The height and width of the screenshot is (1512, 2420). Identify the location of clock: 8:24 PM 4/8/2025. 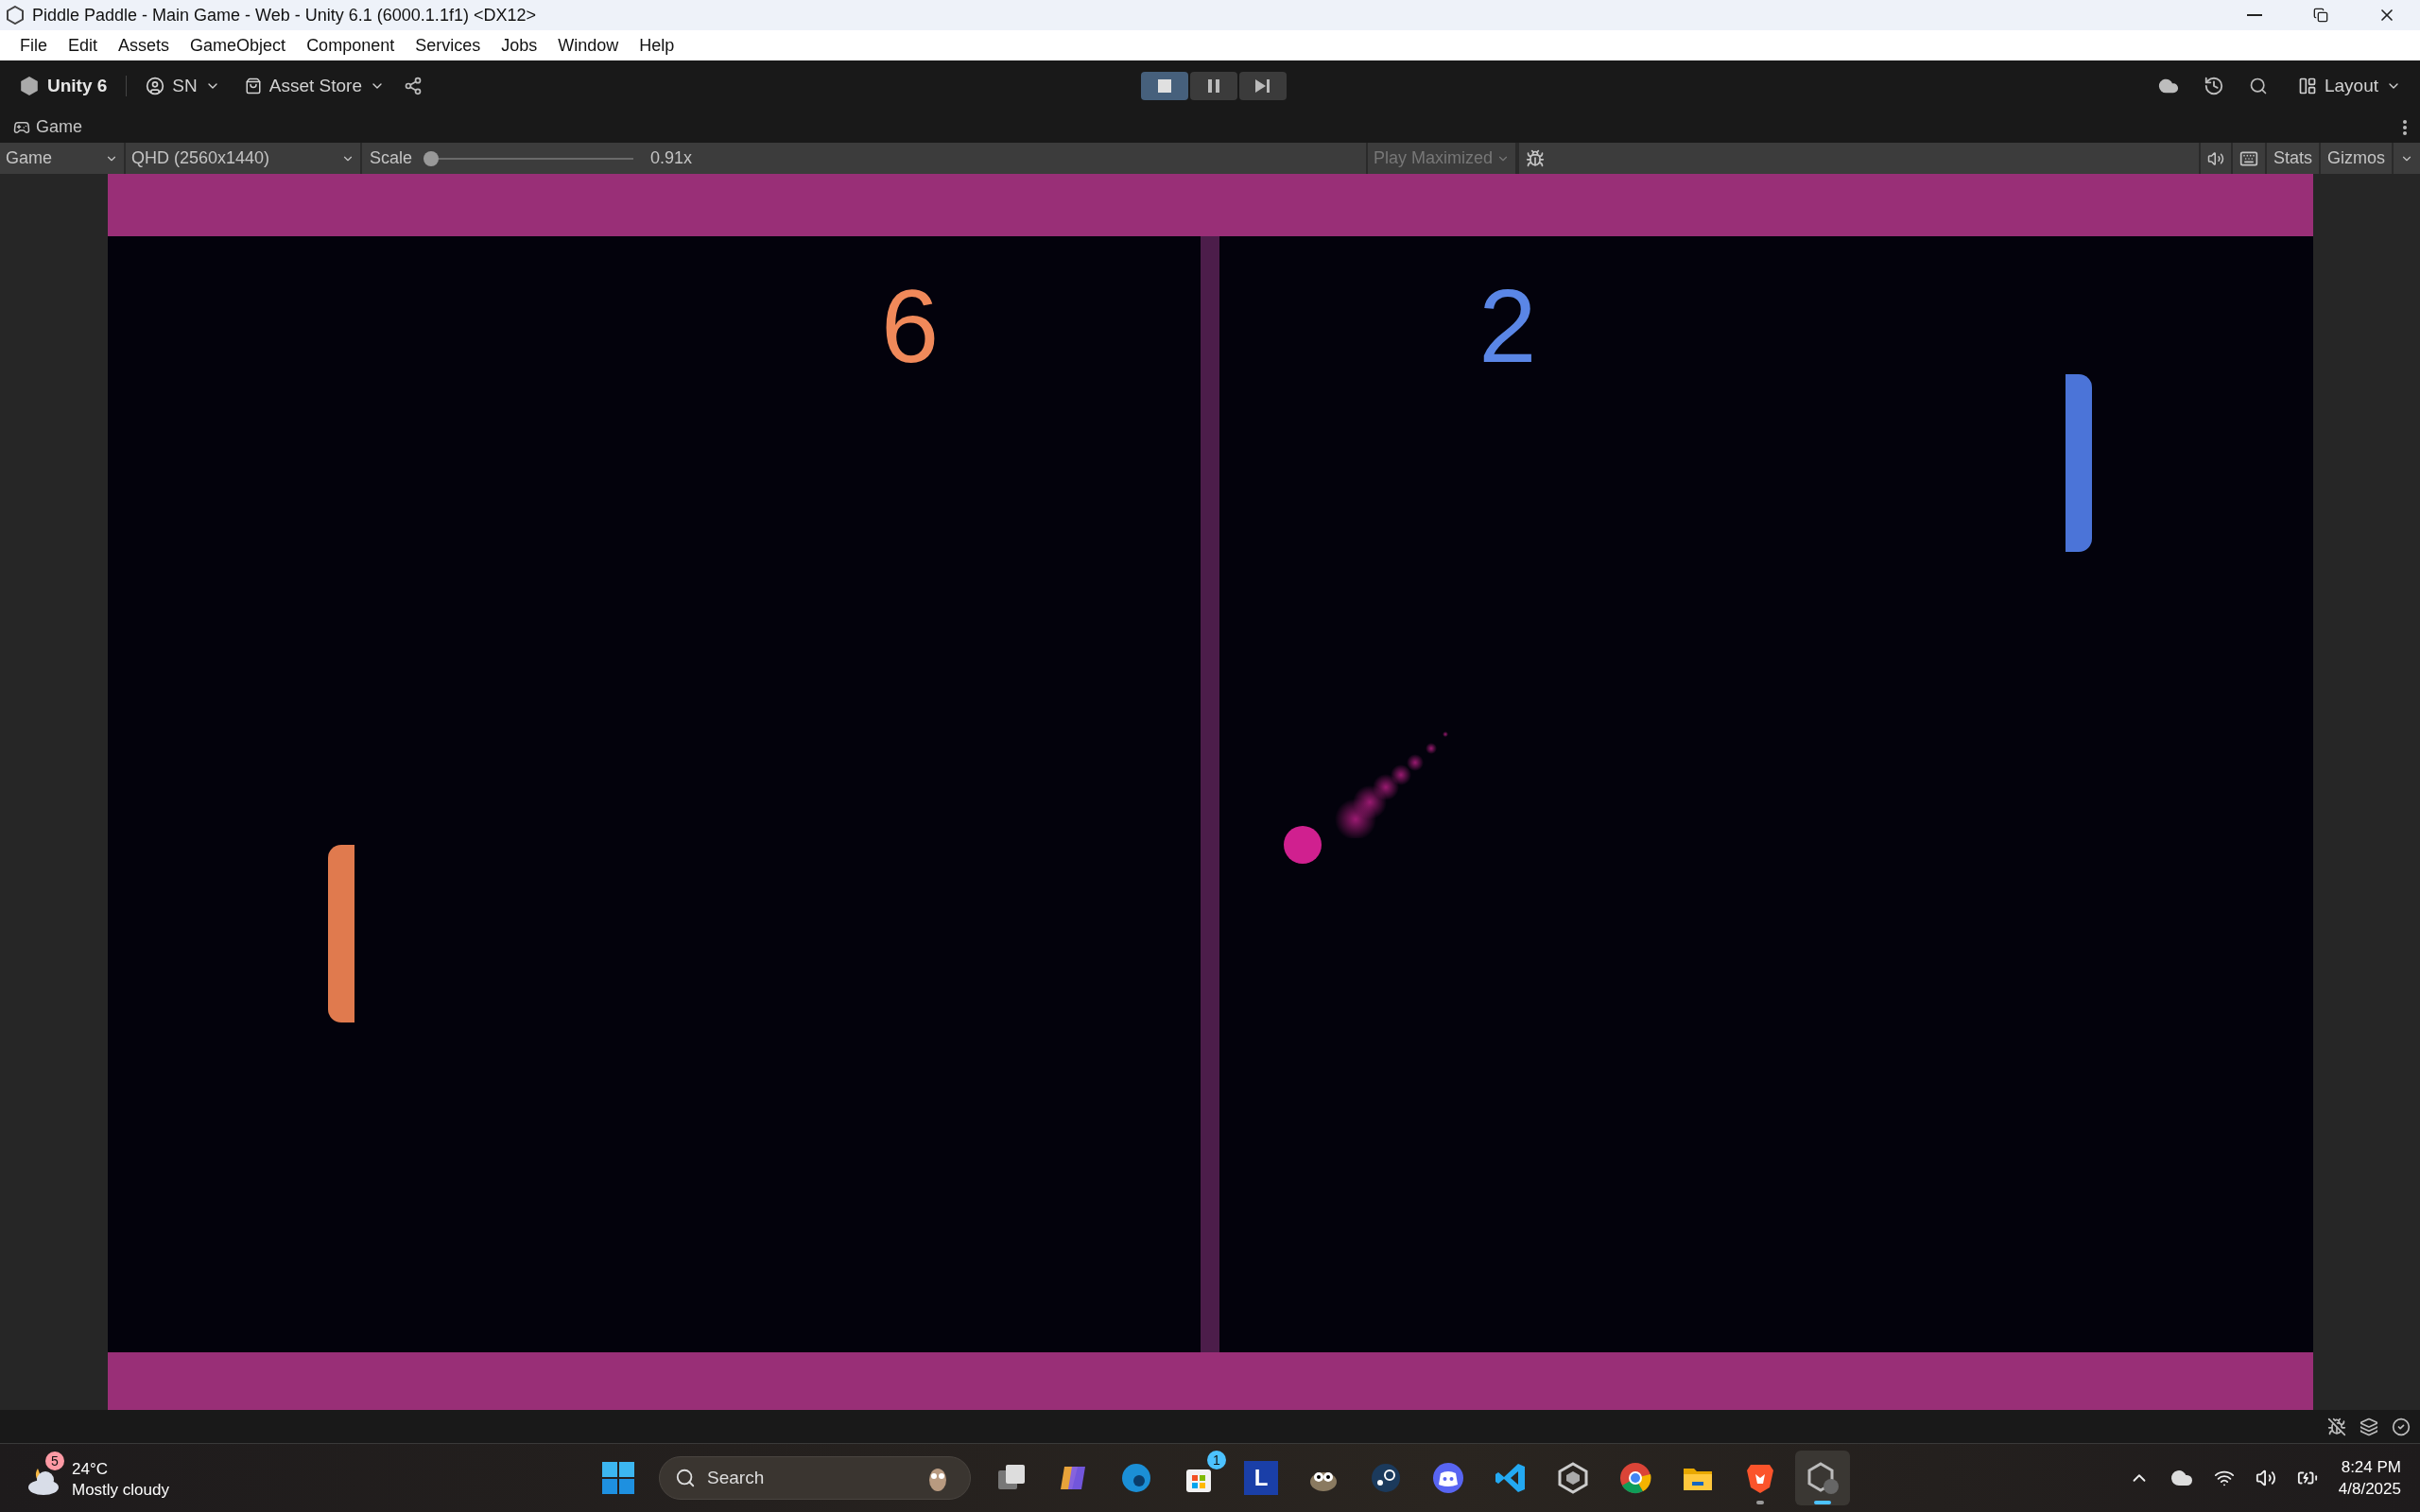
(2369, 1478).